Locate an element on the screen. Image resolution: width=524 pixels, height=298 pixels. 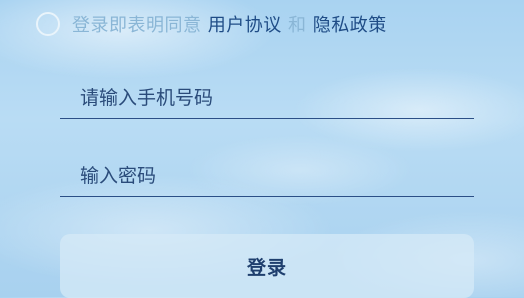
agreement-and: 和 is located at coordinates (297, 25).